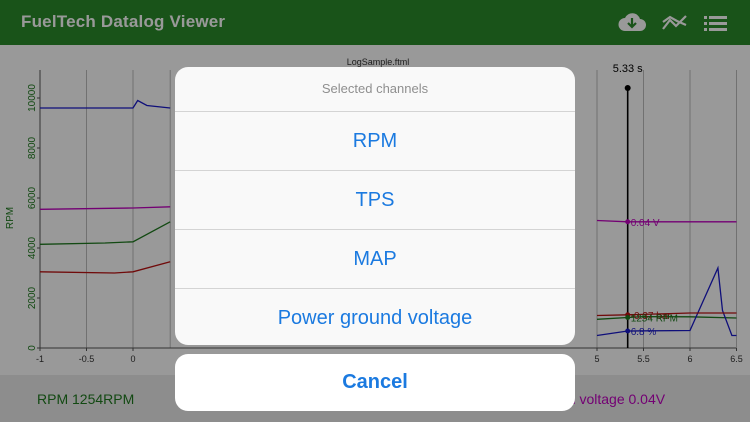 The image size is (750, 422). What do you see at coordinates (375, 200) in the screenshot?
I see `channel-option-tps: TPS` at bounding box center [375, 200].